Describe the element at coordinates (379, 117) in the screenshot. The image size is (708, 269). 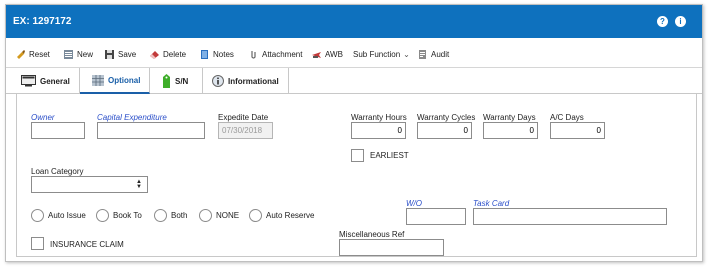
I see `warranty-hours-label: Warranty Hours` at that location.